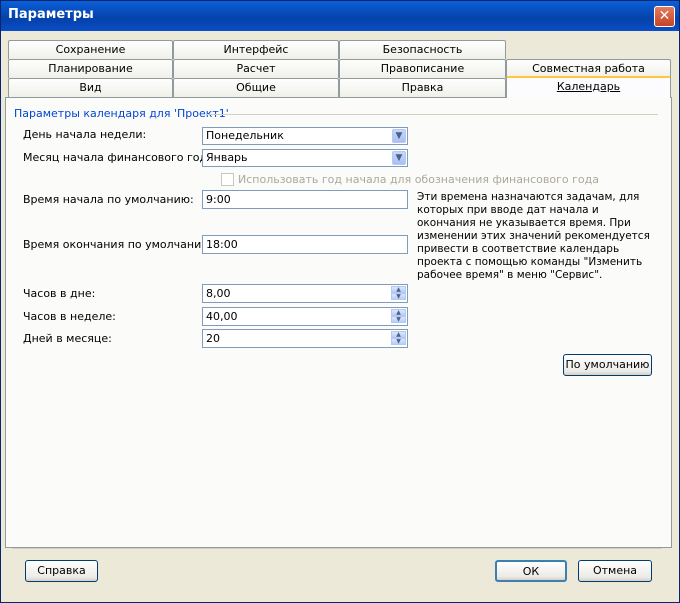 The height and width of the screenshot is (603, 680). I want to click on tab-edit: Правка, so click(422, 87).